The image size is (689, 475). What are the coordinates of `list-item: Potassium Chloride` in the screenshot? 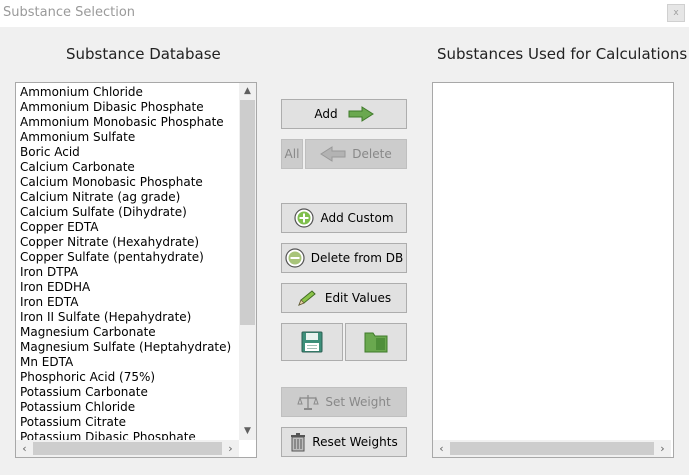 It's located at (129, 407).